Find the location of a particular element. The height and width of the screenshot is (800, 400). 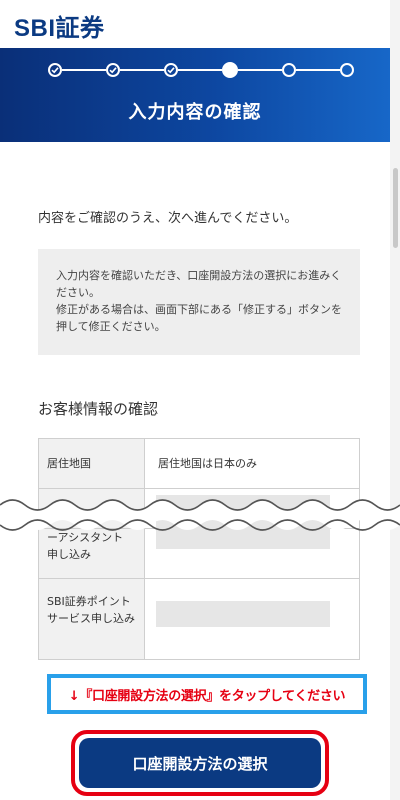

section-title-customer-info: お客様情報の確認 is located at coordinates (98, 409).